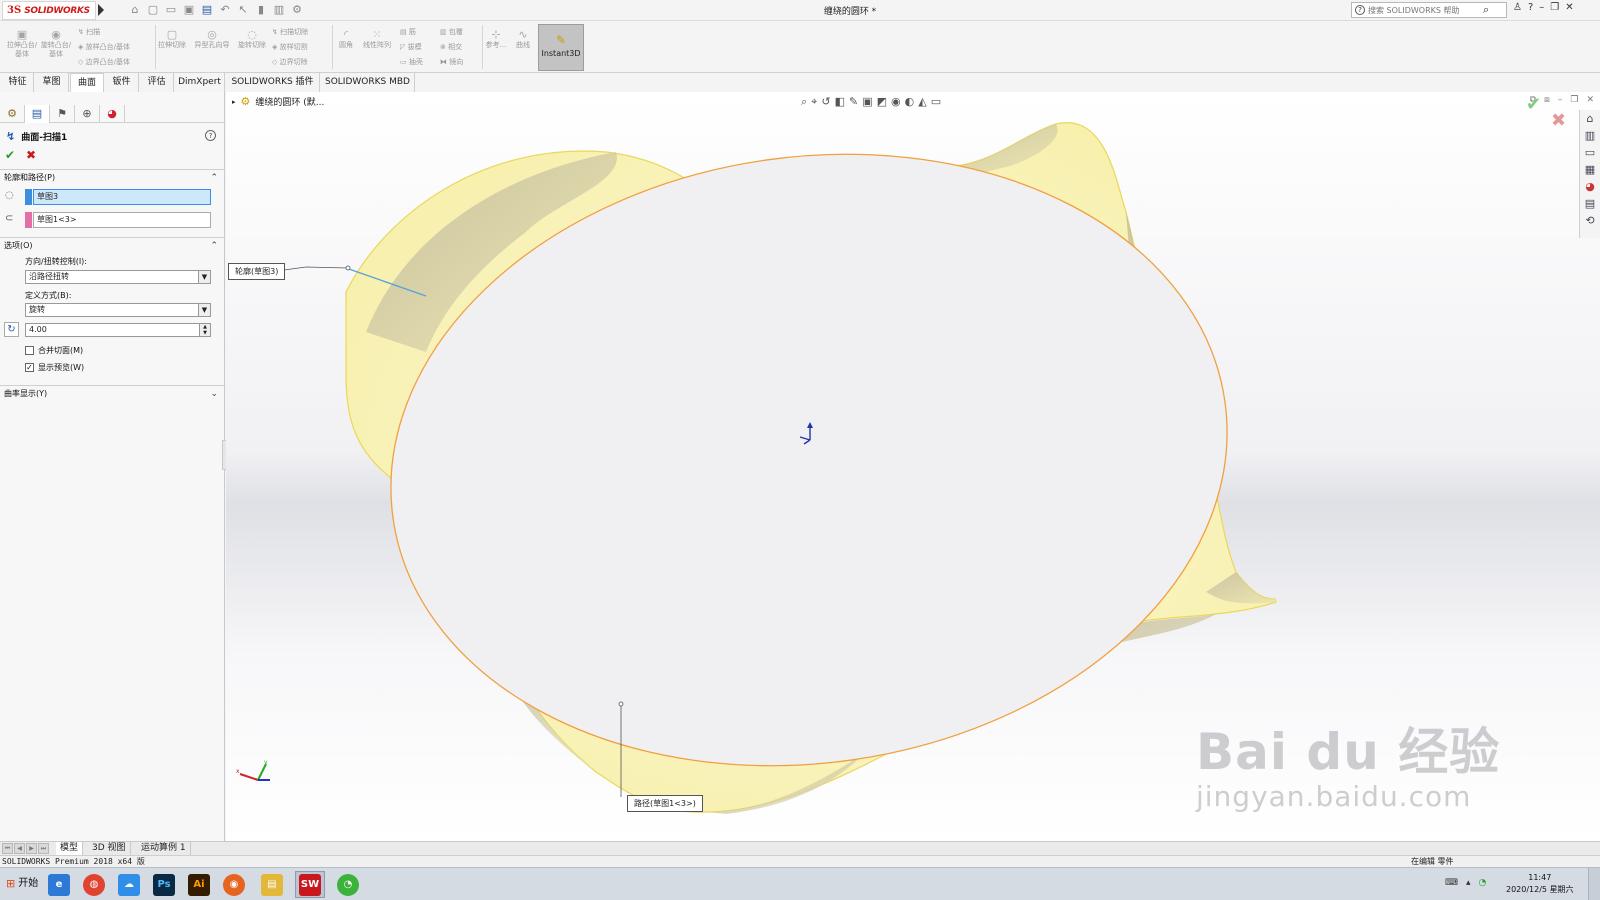  What do you see at coordinates (1483, 883) in the screenshot?
I see `network-icon: ◔` at bounding box center [1483, 883].